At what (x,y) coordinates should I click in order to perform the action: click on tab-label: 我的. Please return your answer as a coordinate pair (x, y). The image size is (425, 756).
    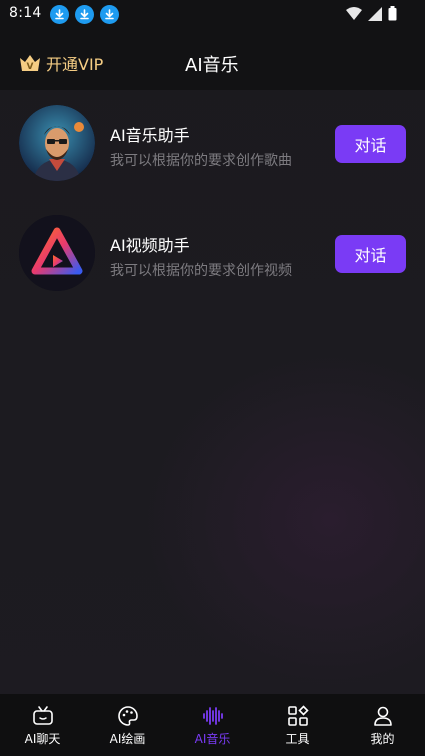
    Looking at the image, I should click on (382, 739).